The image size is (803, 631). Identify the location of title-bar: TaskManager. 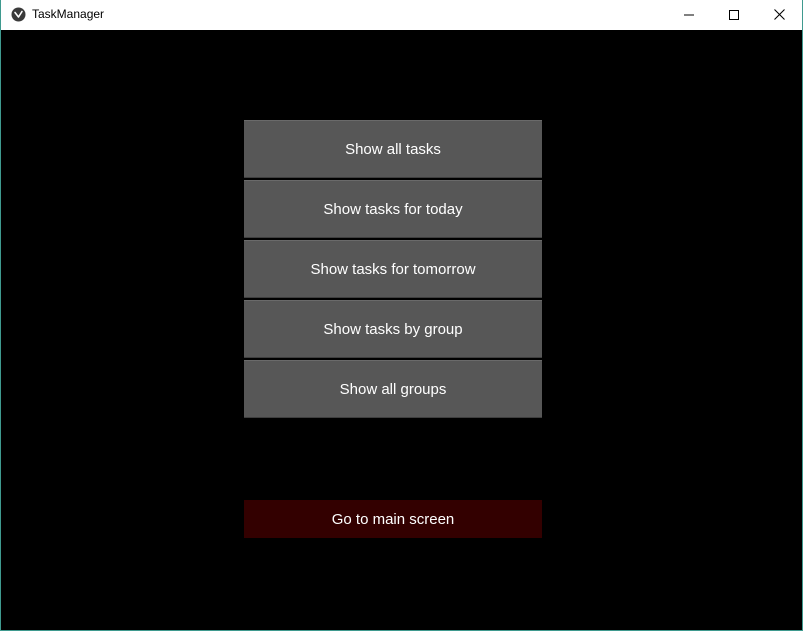
(401, 15).